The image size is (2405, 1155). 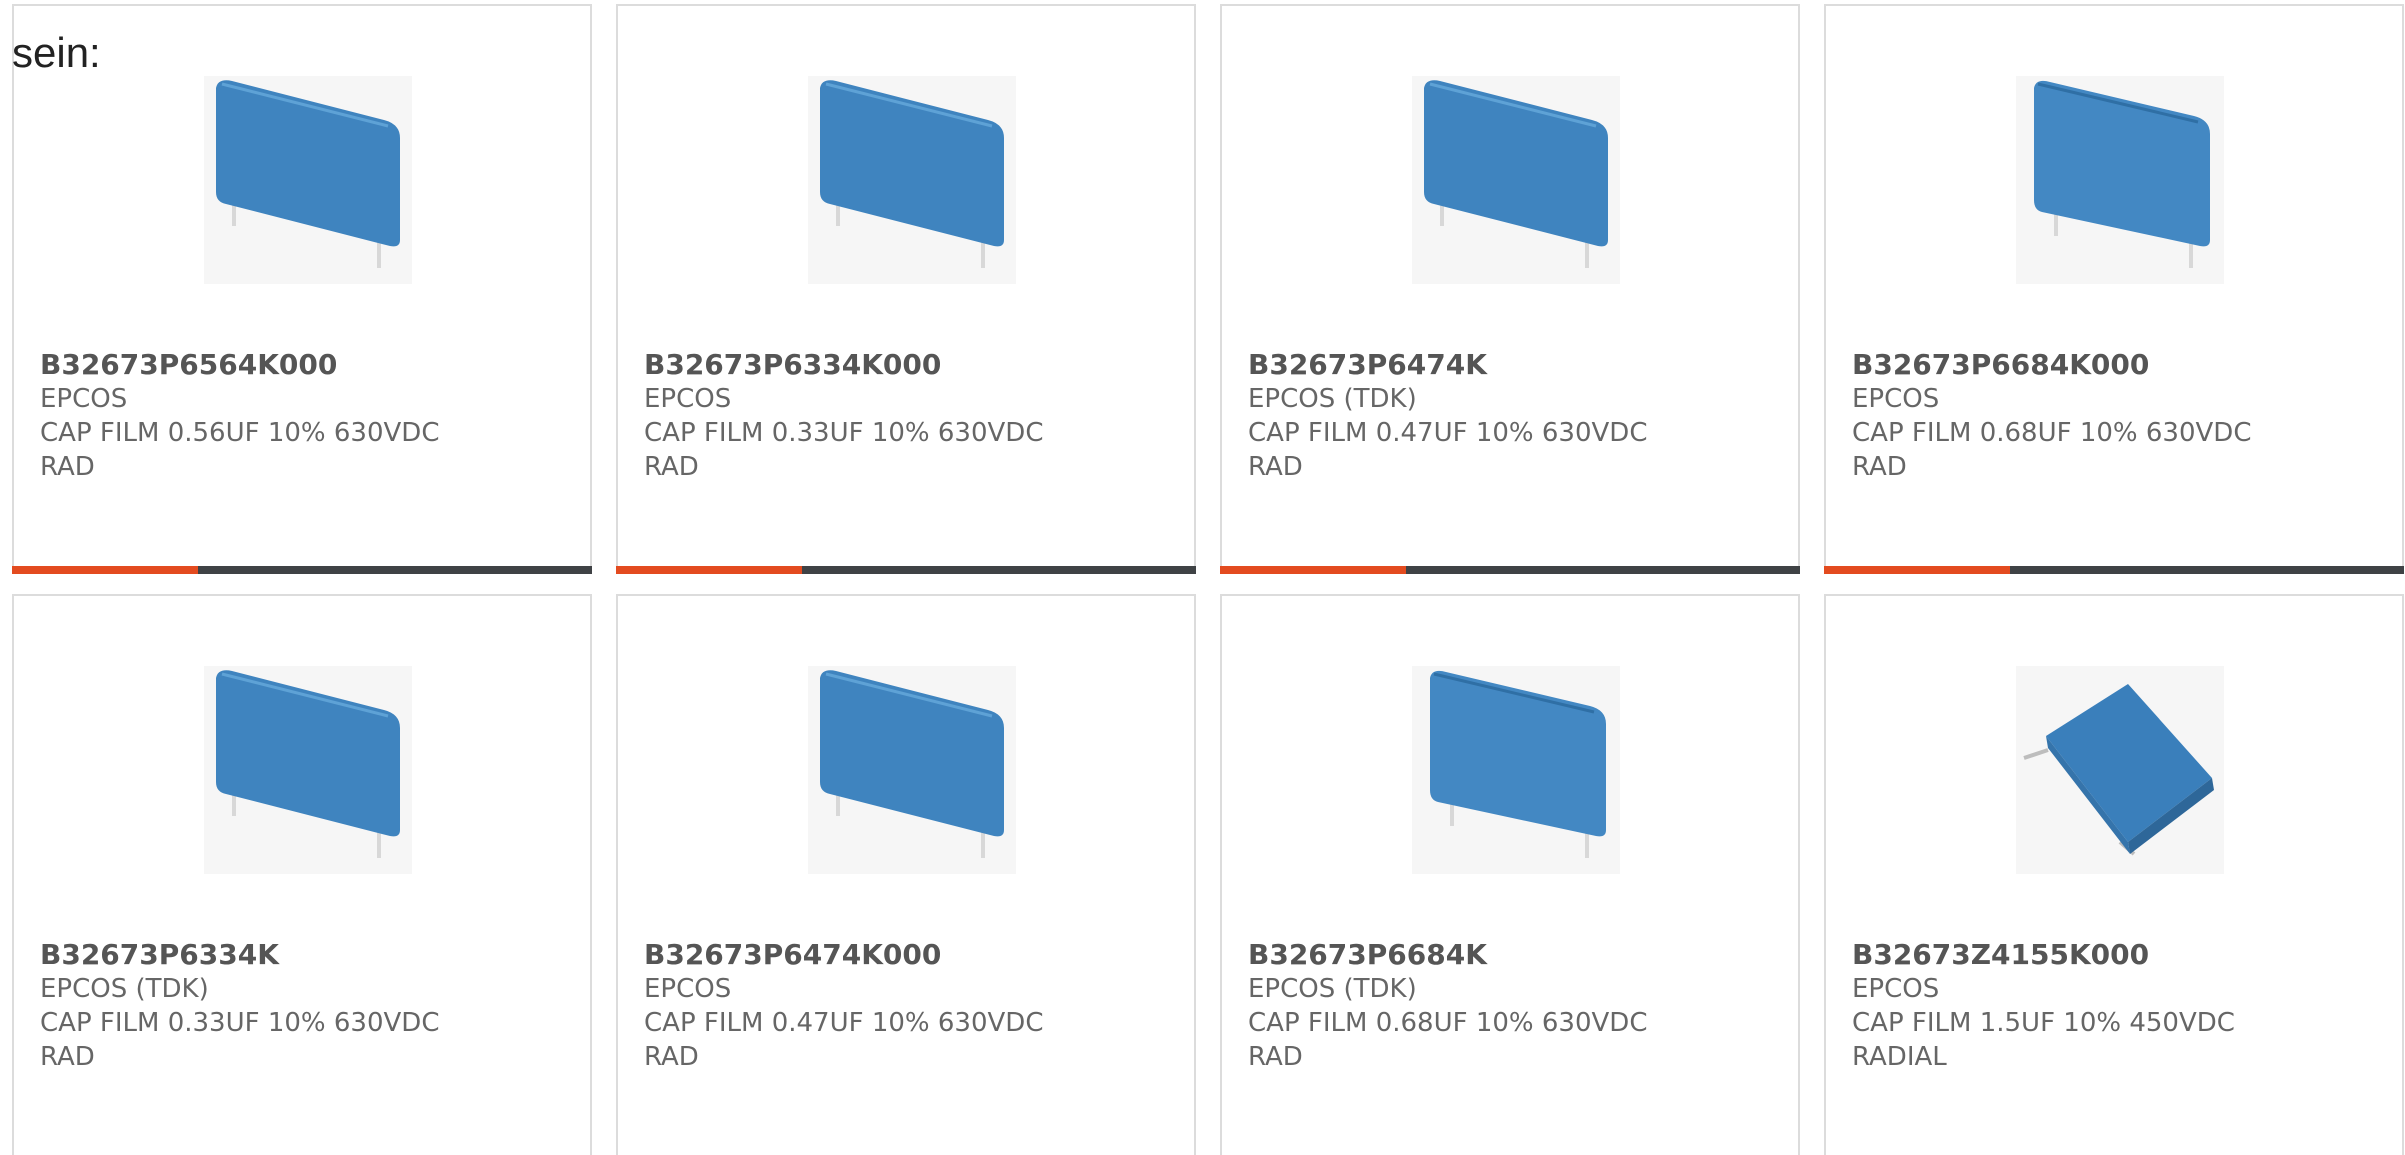 What do you see at coordinates (1899, 1057) in the screenshot?
I see `lead-type: RADIAL` at bounding box center [1899, 1057].